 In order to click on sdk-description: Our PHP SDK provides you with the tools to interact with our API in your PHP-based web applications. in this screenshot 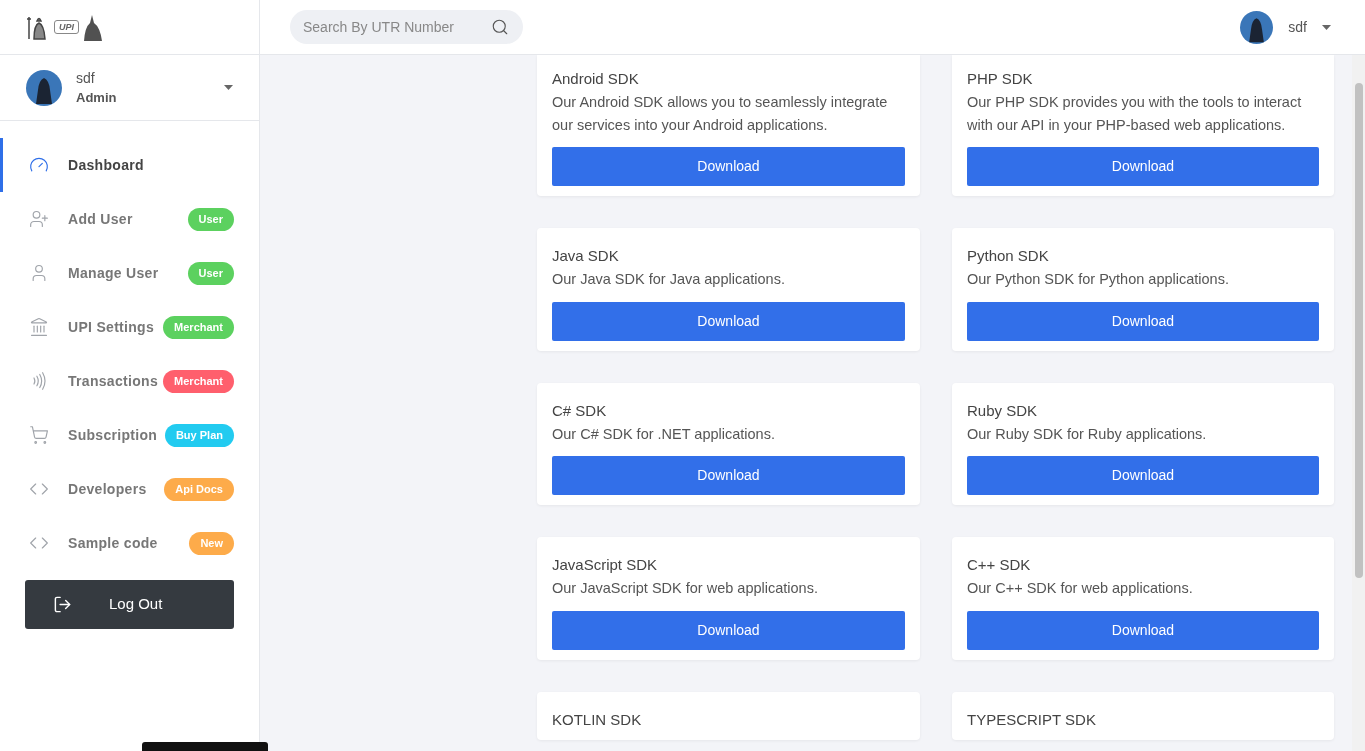, I will do `click(1135, 114)`.